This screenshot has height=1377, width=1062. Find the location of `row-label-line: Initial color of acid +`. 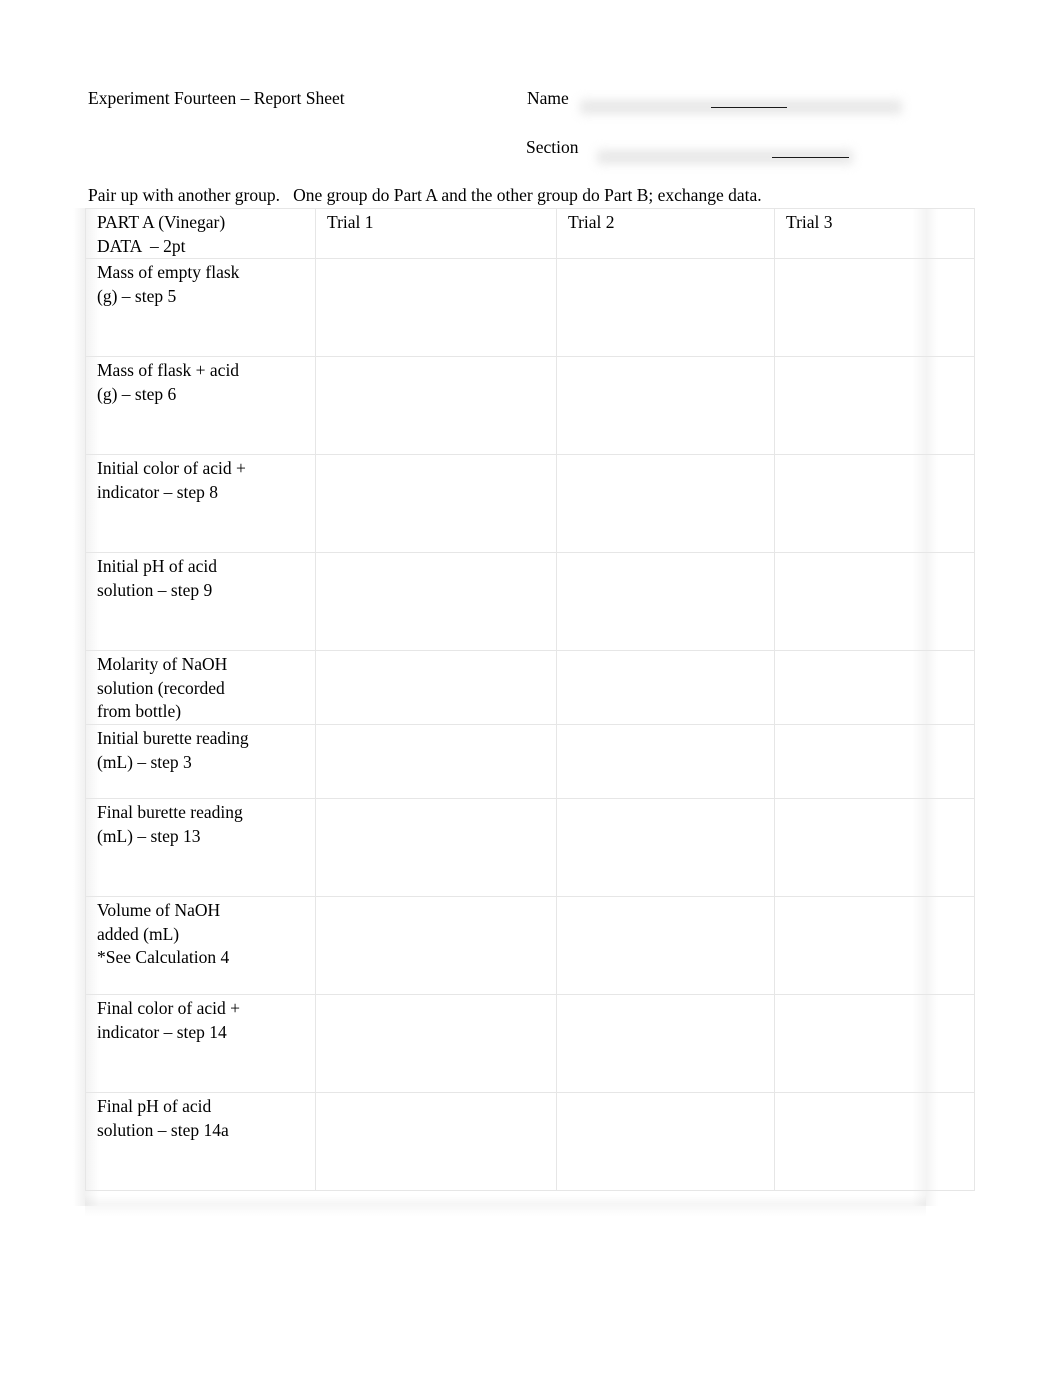

row-label-line: Initial color of acid + is located at coordinates (171, 468).